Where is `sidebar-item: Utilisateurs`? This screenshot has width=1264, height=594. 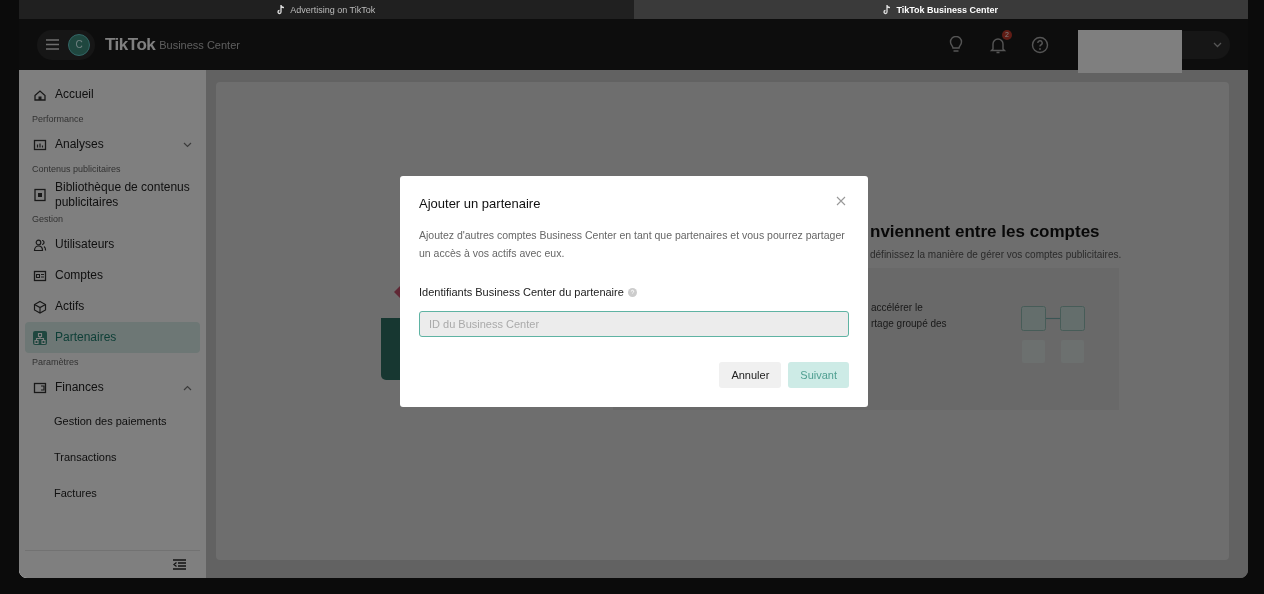
sidebar-item: Utilisateurs is located at coordinates (112, 244).